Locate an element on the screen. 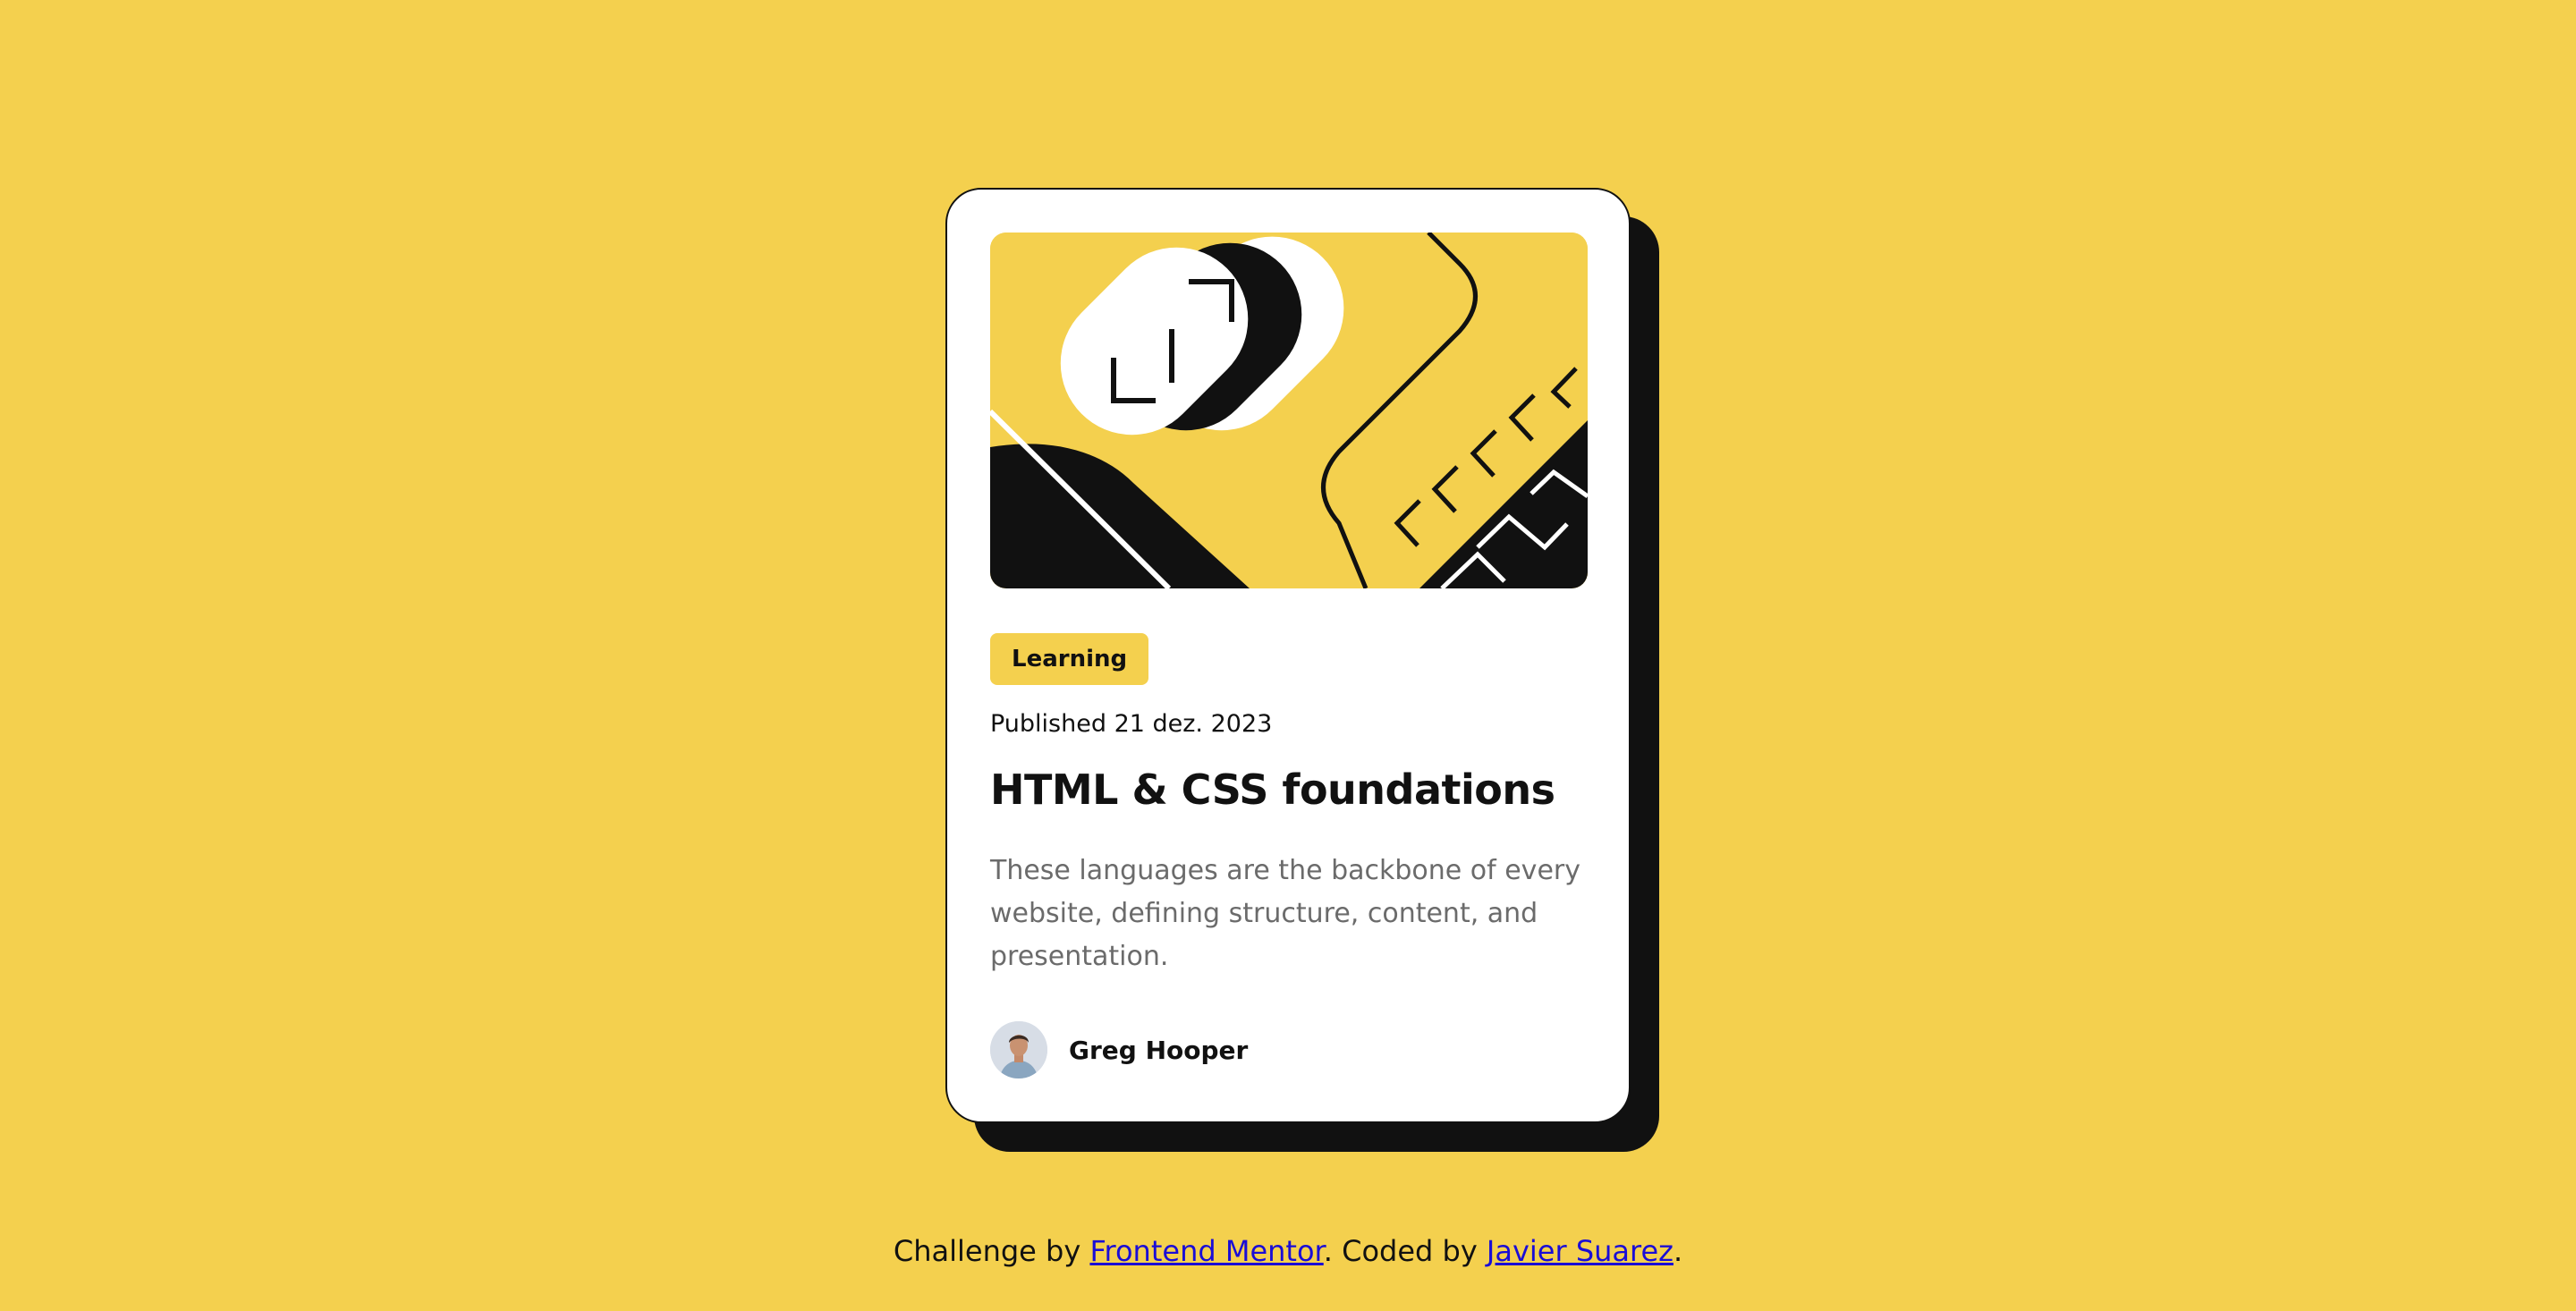  frontend-mentor-link: Frontend Mentor is located at coordinates (1206, 1251).